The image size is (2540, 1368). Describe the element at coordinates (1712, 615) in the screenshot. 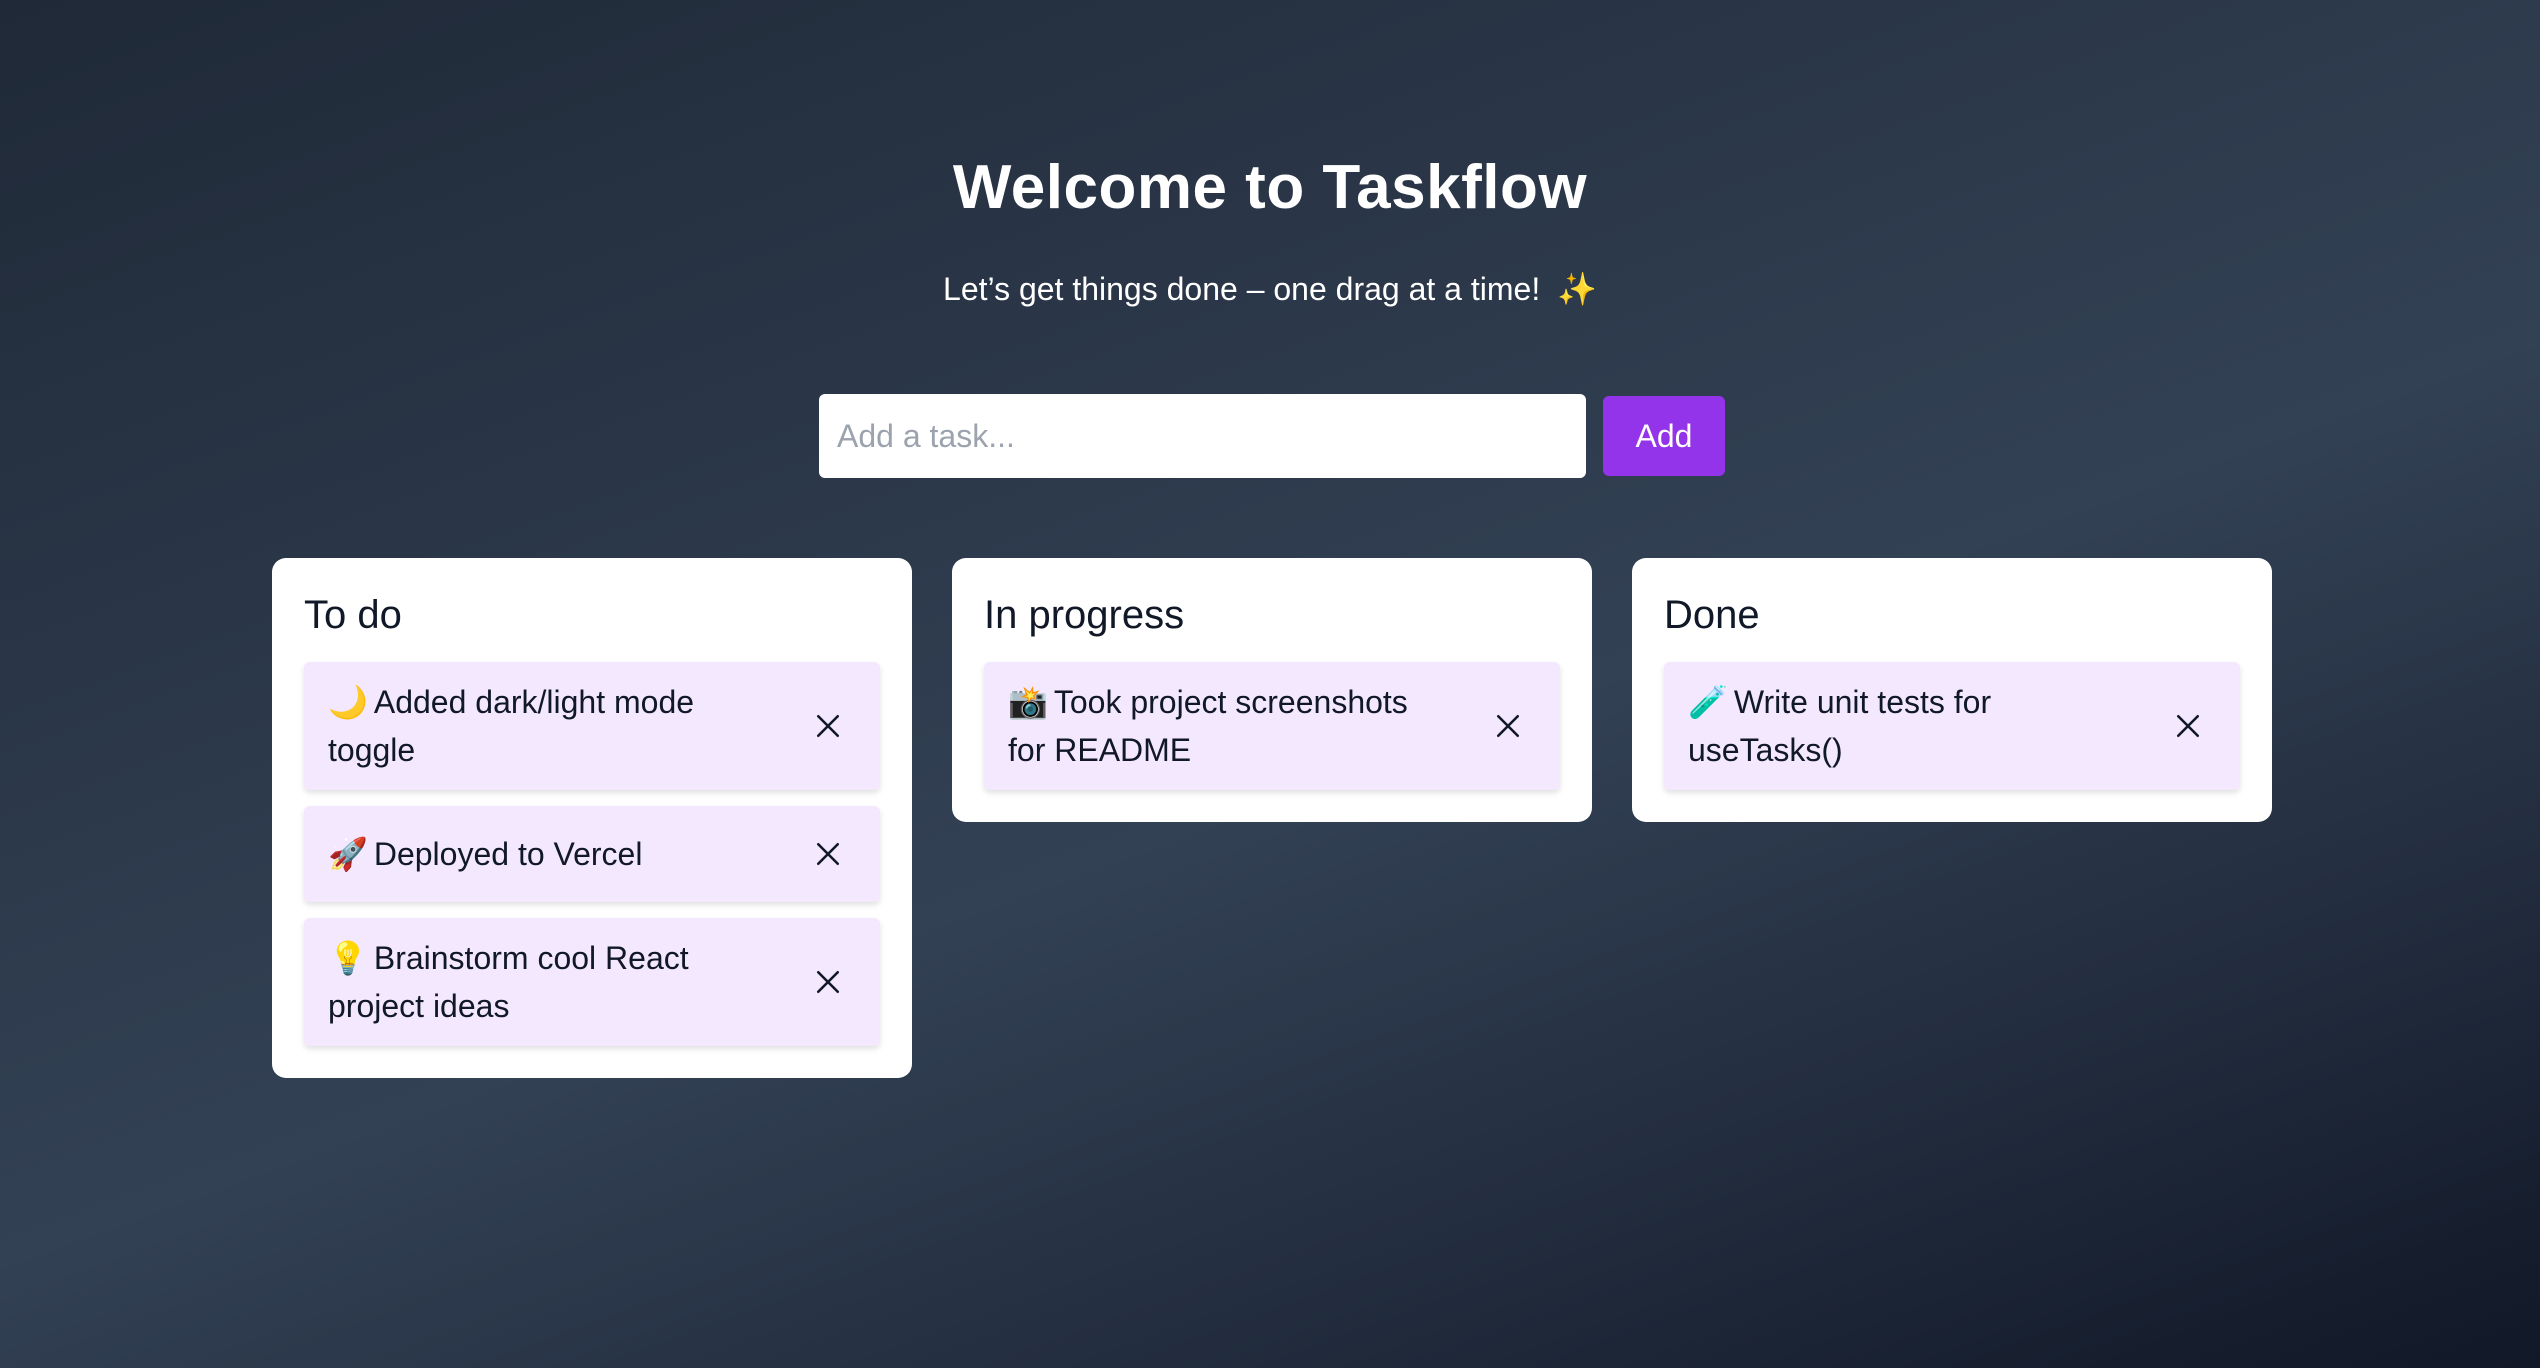

I see `column-title: Done` at that location.